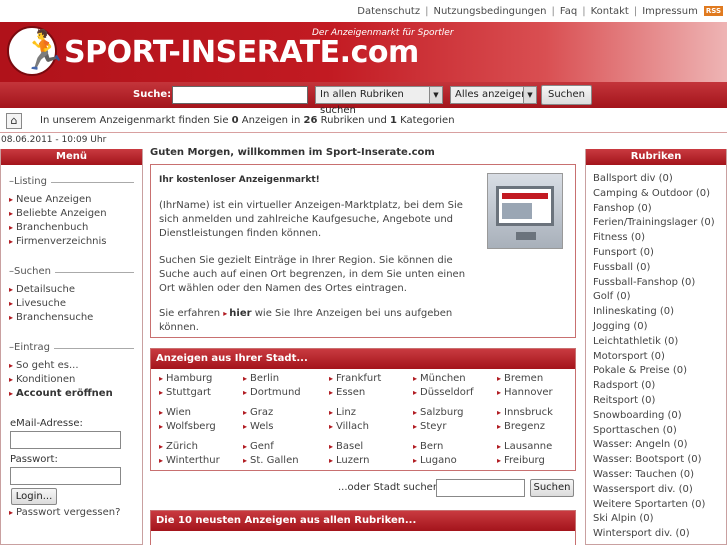 This screenshot has width=727, height=545. Describe the element at coordinates (14, 121) in the screenshot. I see `home-icon: ⌂` at that location.